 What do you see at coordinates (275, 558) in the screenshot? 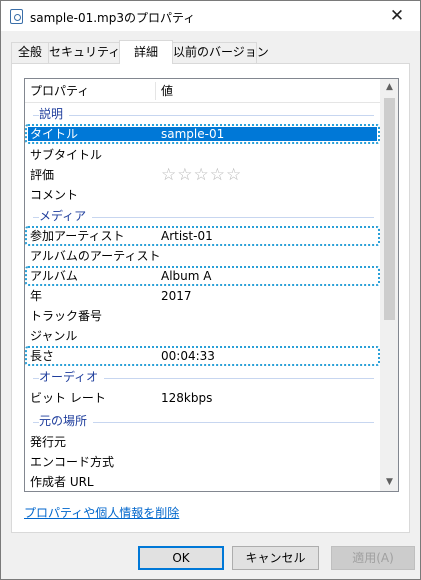
I see `cancel-button: キャンセル` at bounding box center [275, 558].